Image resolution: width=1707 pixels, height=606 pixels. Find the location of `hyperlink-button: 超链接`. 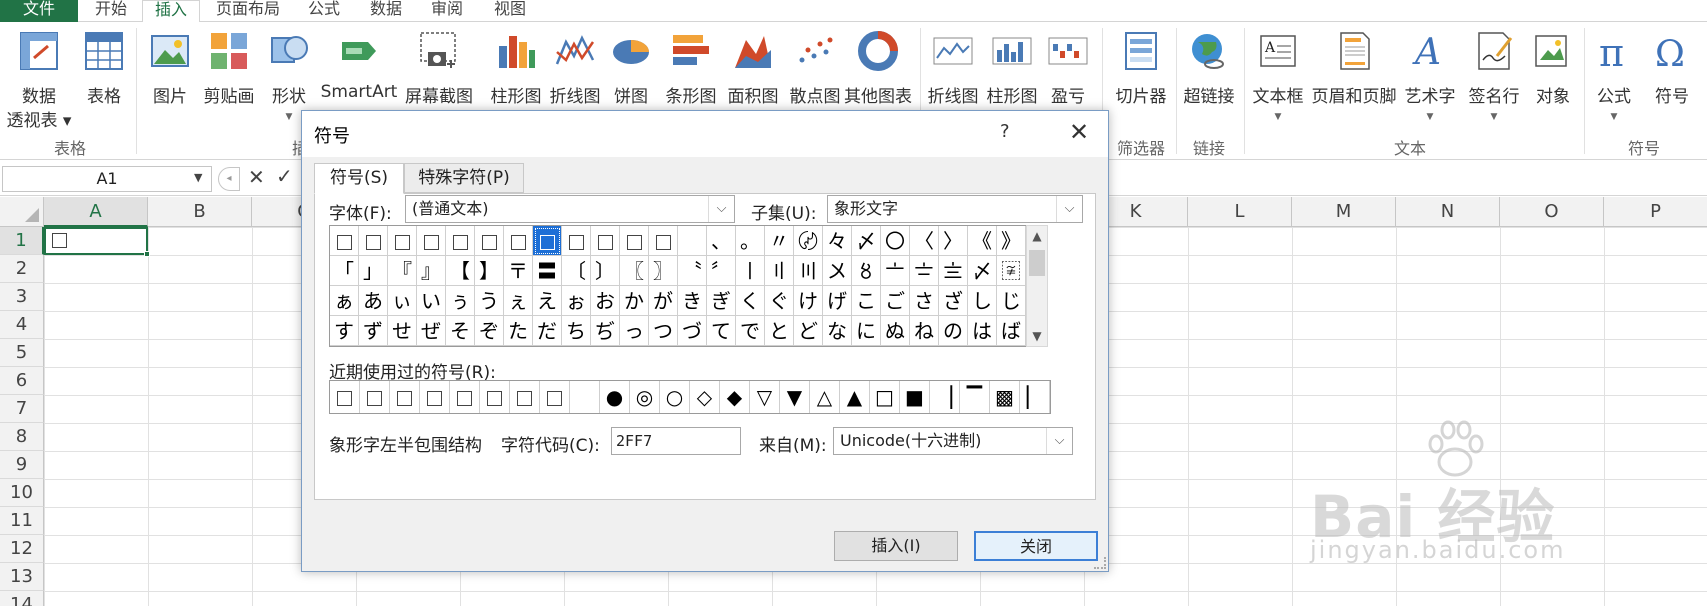

hyperlink-button: 超链接 is located at coordinates (1209, 79).